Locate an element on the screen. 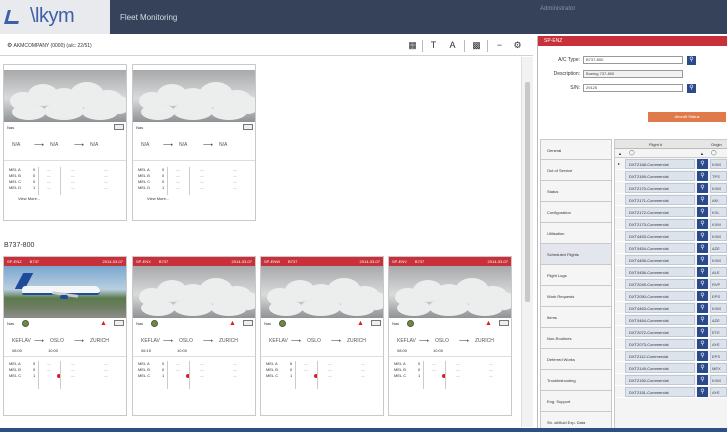 This screenshot has width=727, height=432. flight-number: DXT2149-Commercial is located at coordinates (660, 368).